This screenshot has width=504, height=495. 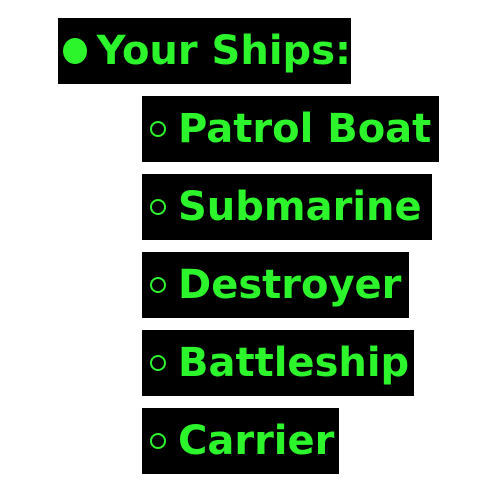 What do you see at coordinates (75, 51) in the screenshot?
I see `filled-circle-icon` at bounding box center [75, 51].